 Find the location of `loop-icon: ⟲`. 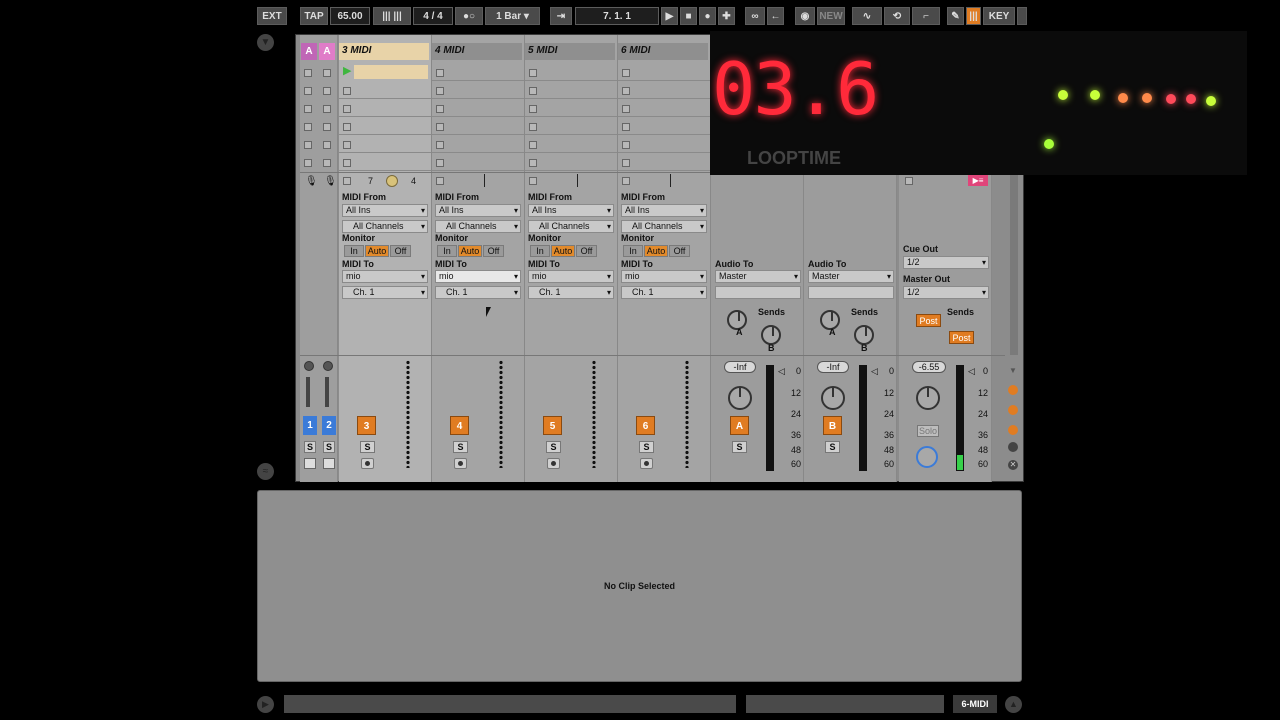

loop-icon: ⟲ is located at coordinates (897, 16).